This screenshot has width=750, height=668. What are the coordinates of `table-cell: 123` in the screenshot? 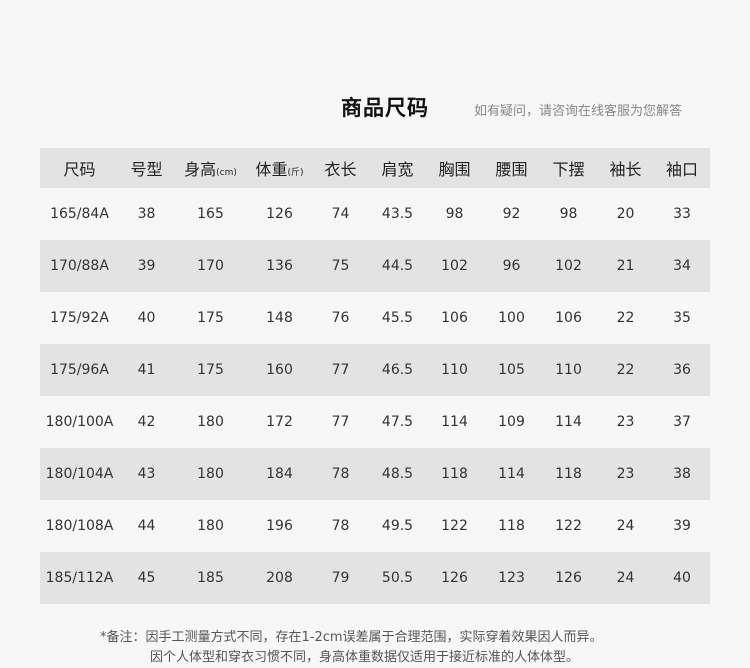 It's located at (511, 578).